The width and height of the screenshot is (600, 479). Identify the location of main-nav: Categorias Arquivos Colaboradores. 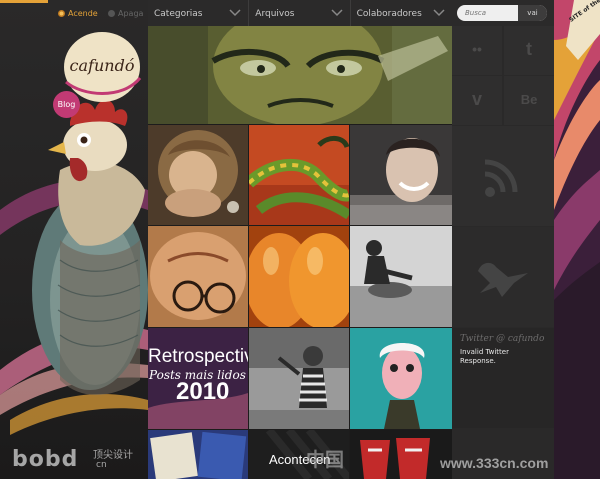
(300, 13).